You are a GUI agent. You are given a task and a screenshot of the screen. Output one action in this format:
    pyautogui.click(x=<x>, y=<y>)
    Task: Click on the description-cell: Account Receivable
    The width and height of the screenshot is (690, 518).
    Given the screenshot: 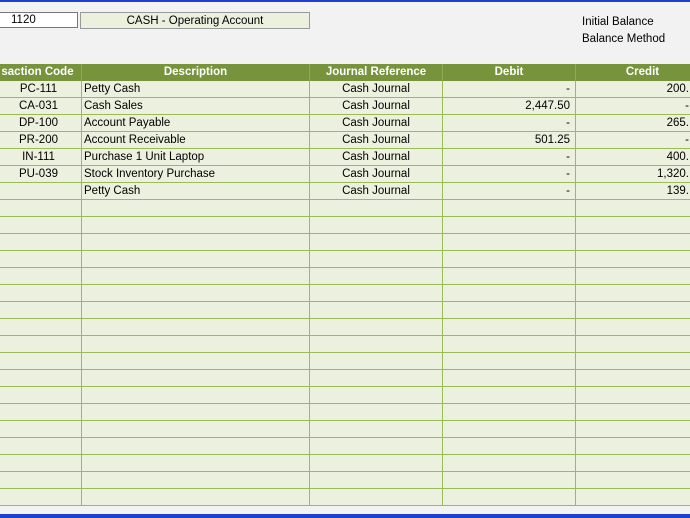 What is the action you would take?
    pyautogui.click(x=196, y=140)
    